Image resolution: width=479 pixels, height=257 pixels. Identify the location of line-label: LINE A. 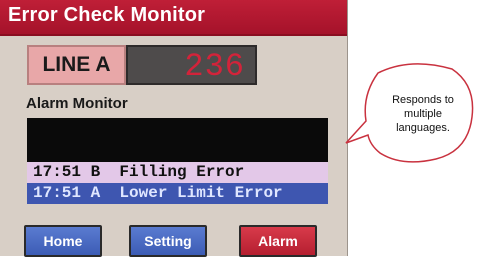
(76, 64).